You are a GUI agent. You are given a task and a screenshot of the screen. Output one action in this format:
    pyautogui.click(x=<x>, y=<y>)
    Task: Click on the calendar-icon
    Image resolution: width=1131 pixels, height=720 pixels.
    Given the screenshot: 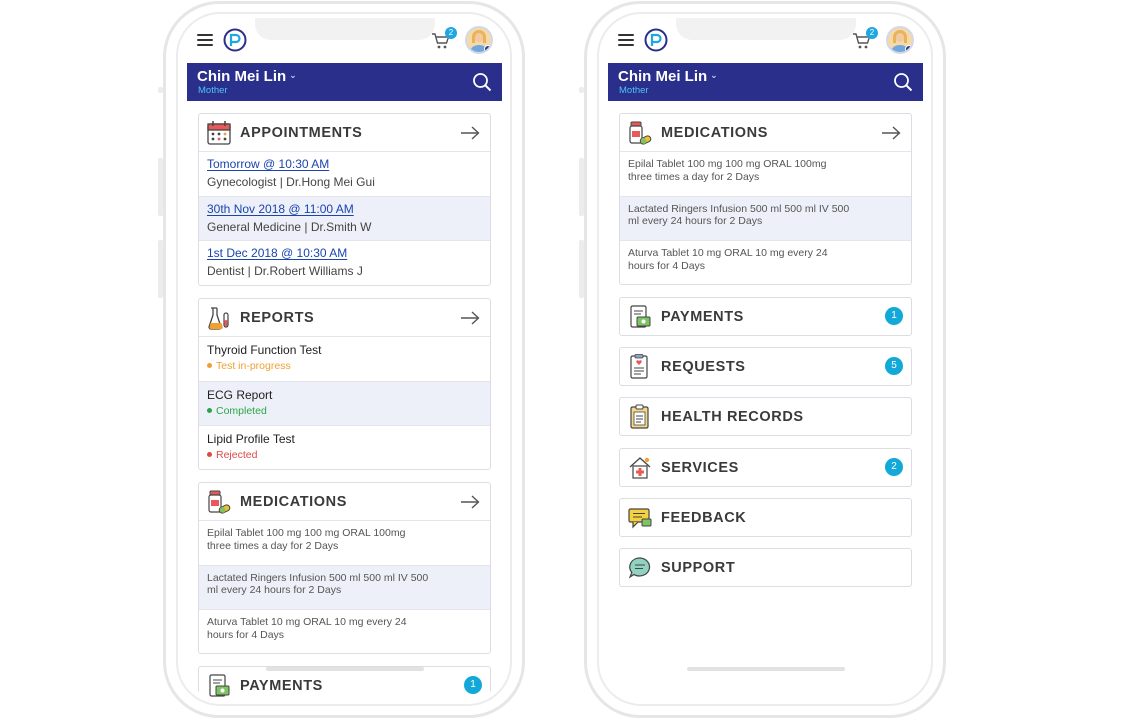 What is the action you would take?
    pyautogui.click(x=219, y=133)
    